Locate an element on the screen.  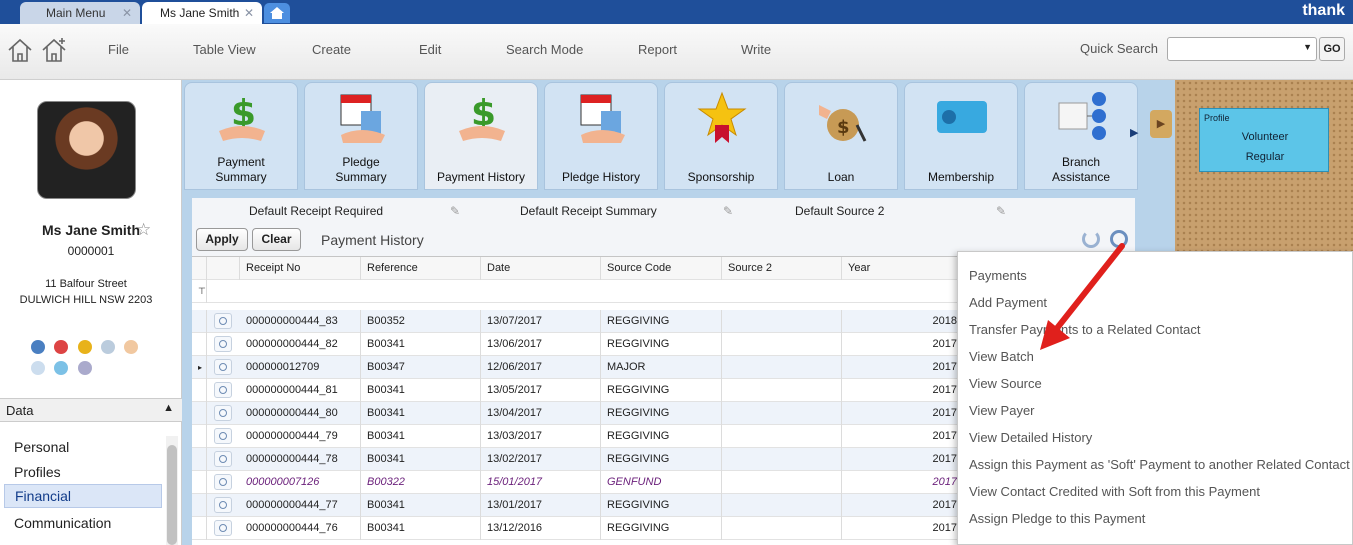
nav-profiles: Profiles is located at coordinates (83, 473).